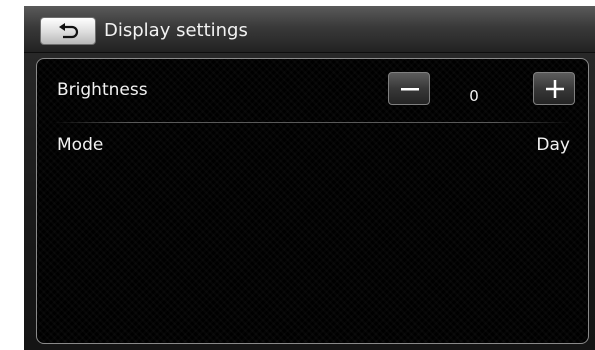 The image size is (595, 350). I want to click on mode-value: Day, so click(517, 145).